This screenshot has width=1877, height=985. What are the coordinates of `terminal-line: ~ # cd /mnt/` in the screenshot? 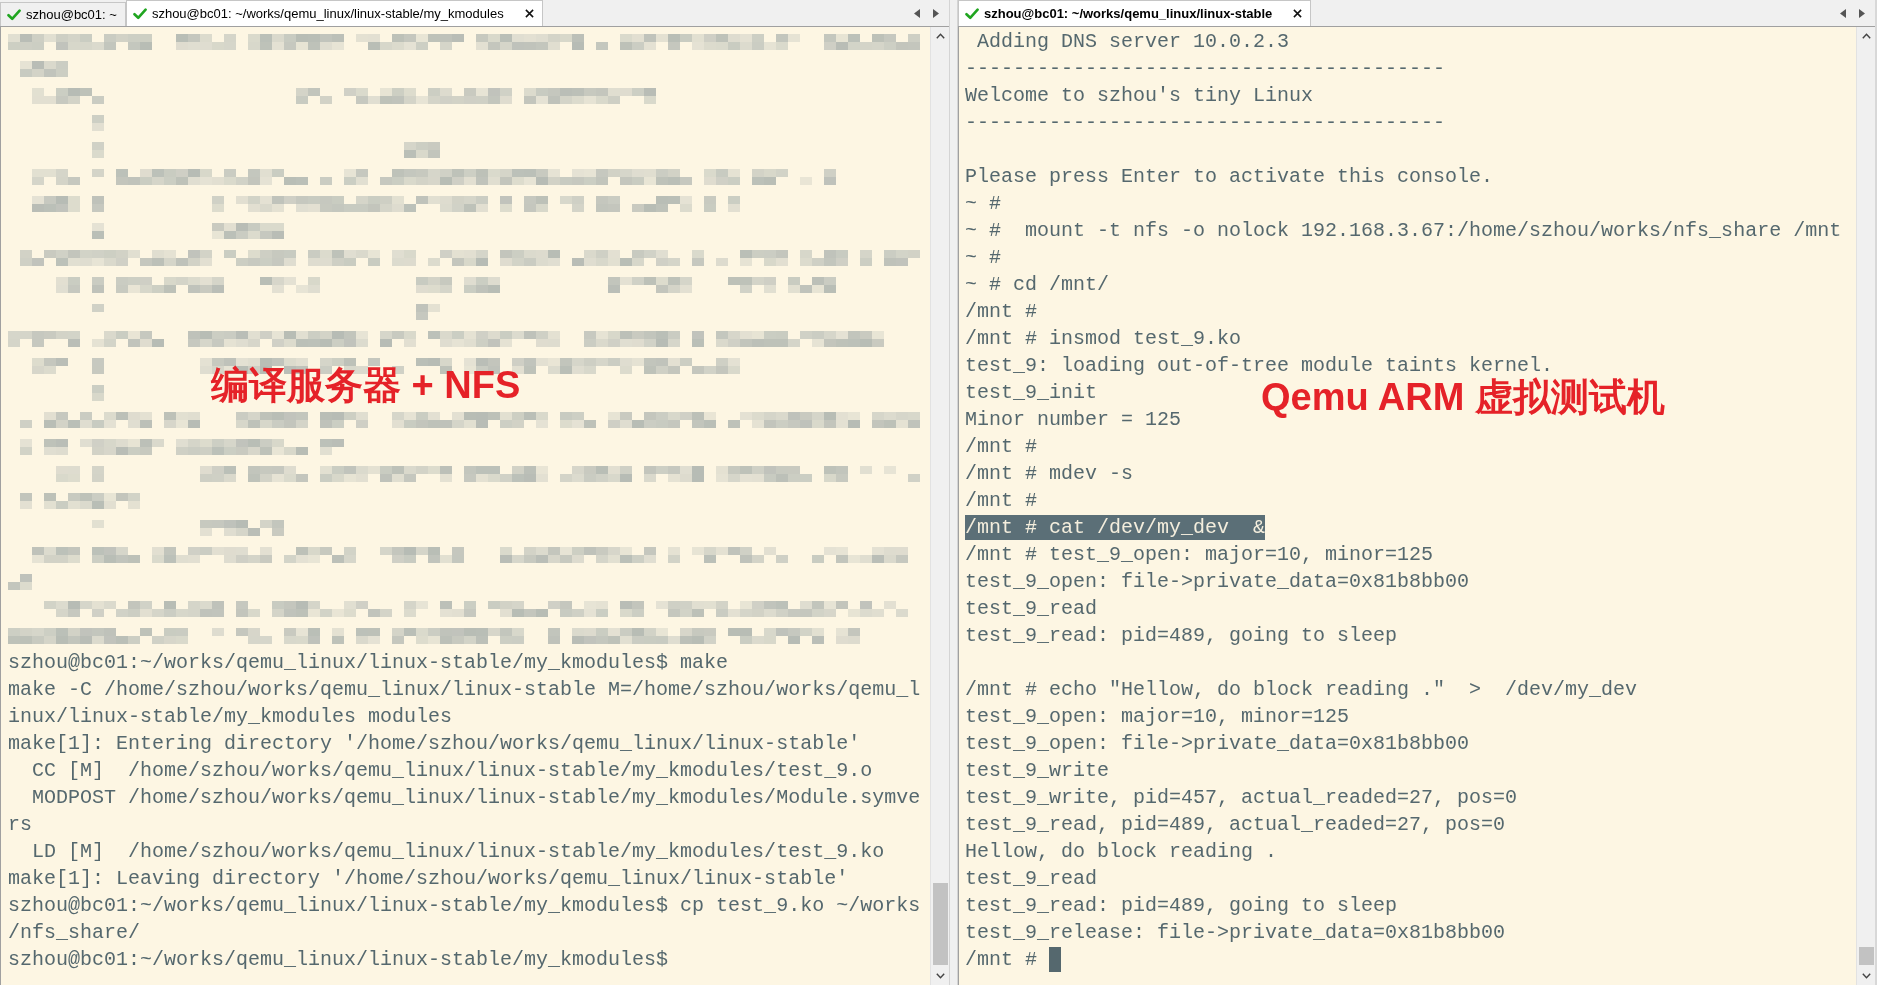 It's located at (1037, 284).